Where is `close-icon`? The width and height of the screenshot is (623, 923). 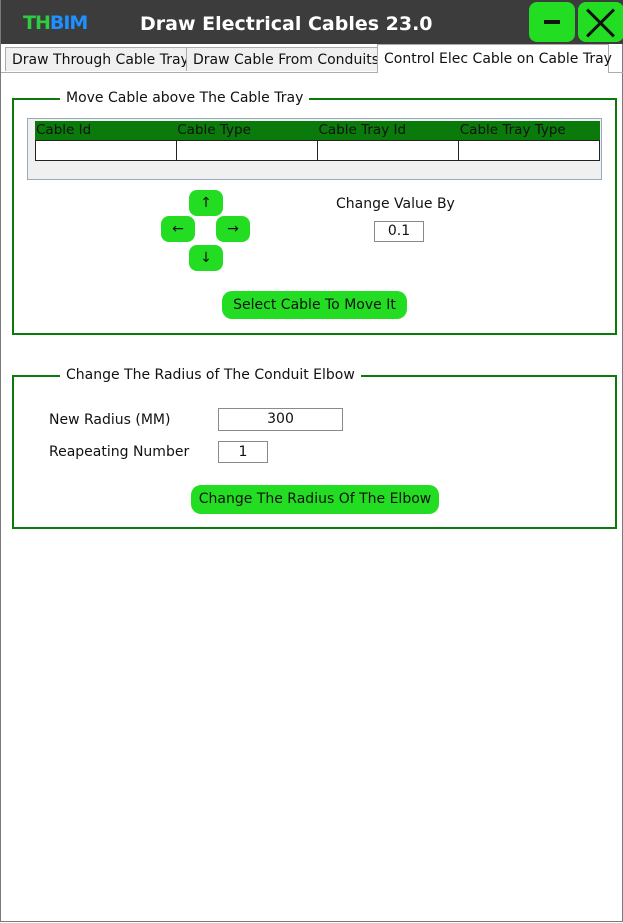 close-icon is located at coordinates (601, 22).